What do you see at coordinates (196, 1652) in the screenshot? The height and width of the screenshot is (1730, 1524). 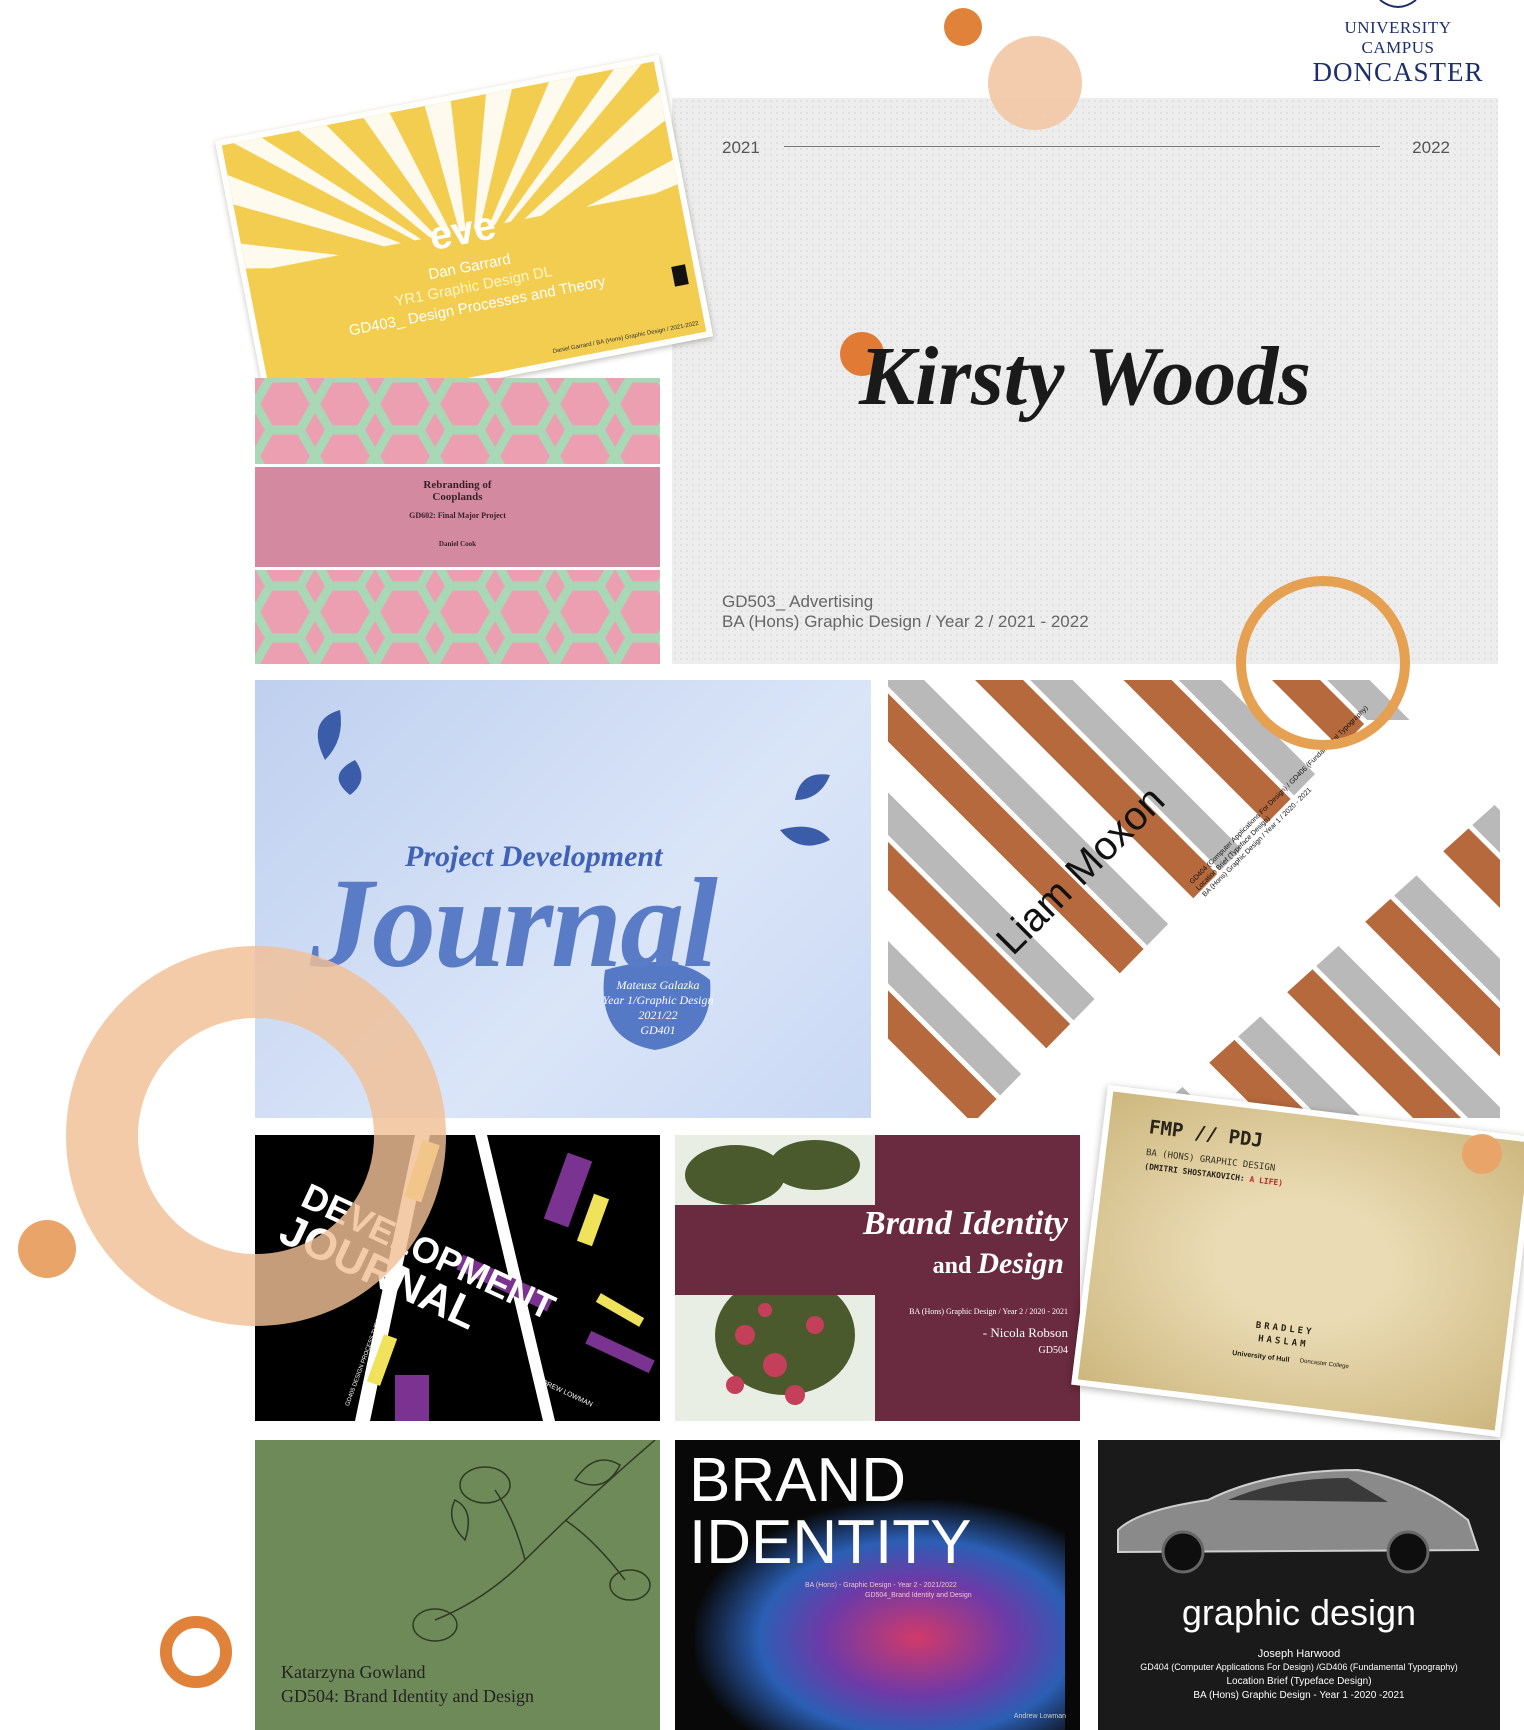 I see `orange-ring-bottom` at bounding box center [196, 1652].